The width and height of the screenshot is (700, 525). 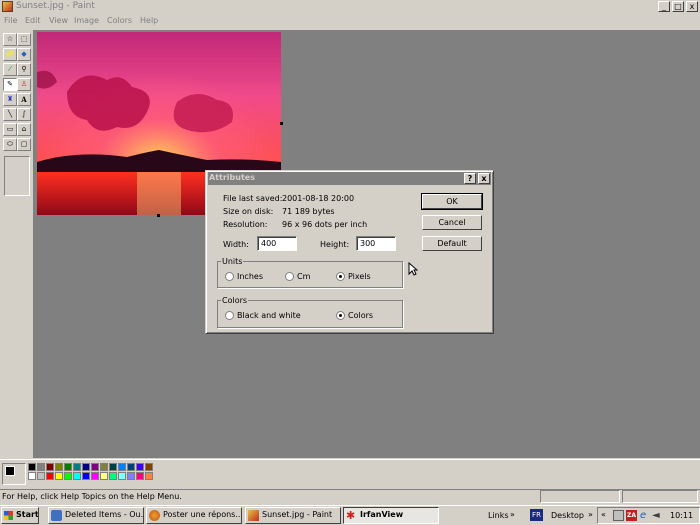 I want to click on taskbar-button-irfanview: ✱ IrfanView, so click(x=391, y=515).